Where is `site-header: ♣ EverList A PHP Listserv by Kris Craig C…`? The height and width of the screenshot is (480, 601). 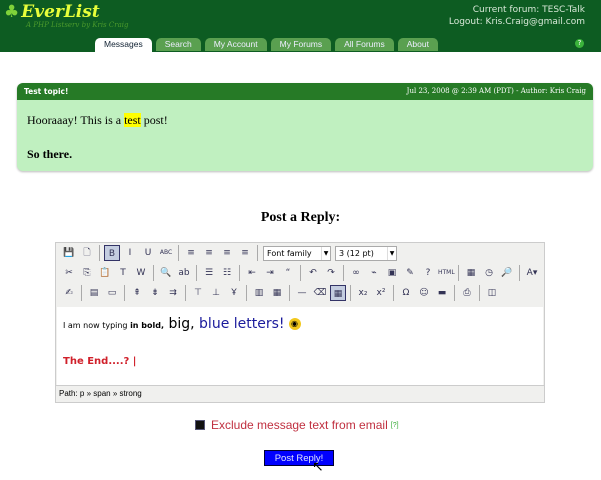 site-header: ♣ EverList A PHP Listserv by Kris Craig C… is located at coordinates (300, 26).